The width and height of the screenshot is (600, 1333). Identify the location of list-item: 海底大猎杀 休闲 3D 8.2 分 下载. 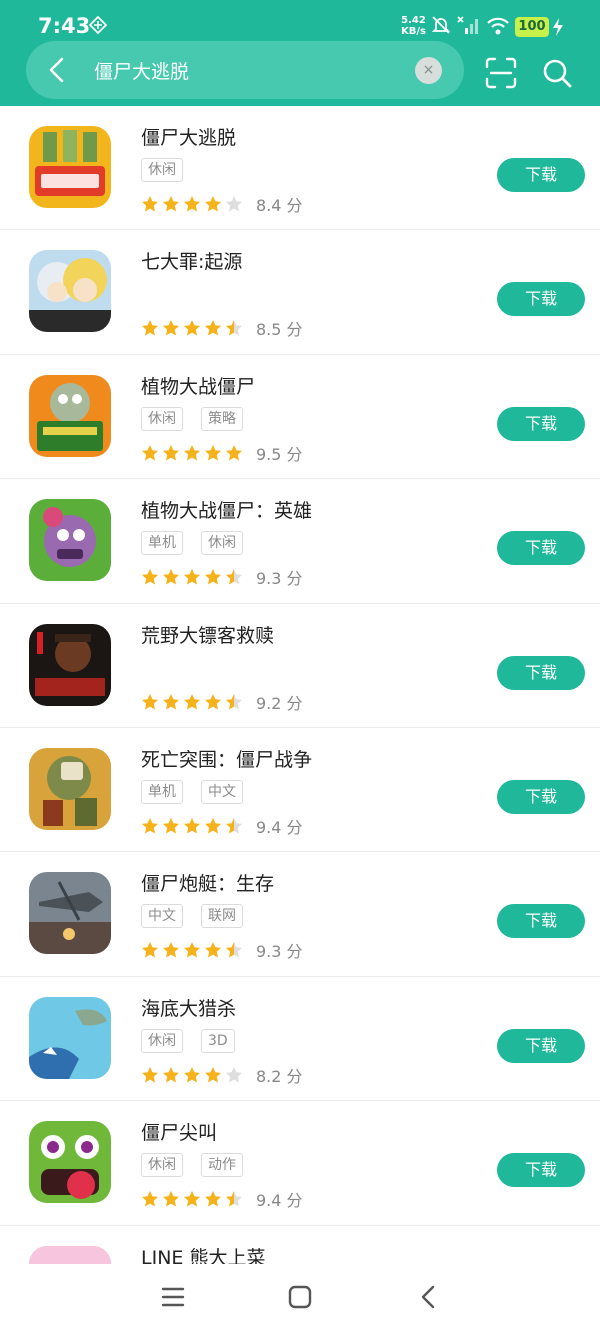
(300, 1039).